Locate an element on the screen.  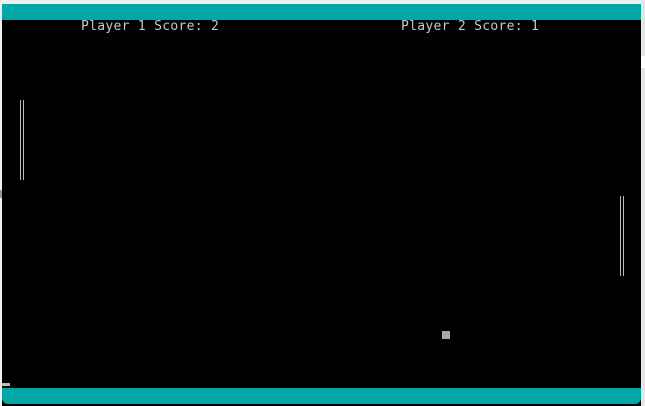
top-status-bar is located at coordinates (321, 12).